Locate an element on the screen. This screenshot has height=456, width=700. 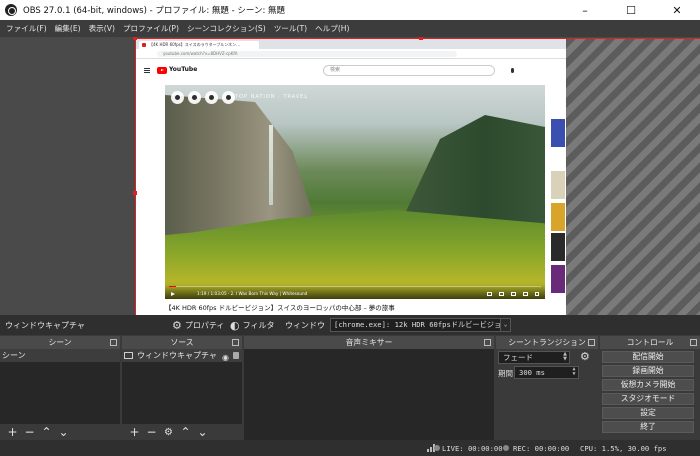
duration-label: 期間 is located at coordinates (505, 373).